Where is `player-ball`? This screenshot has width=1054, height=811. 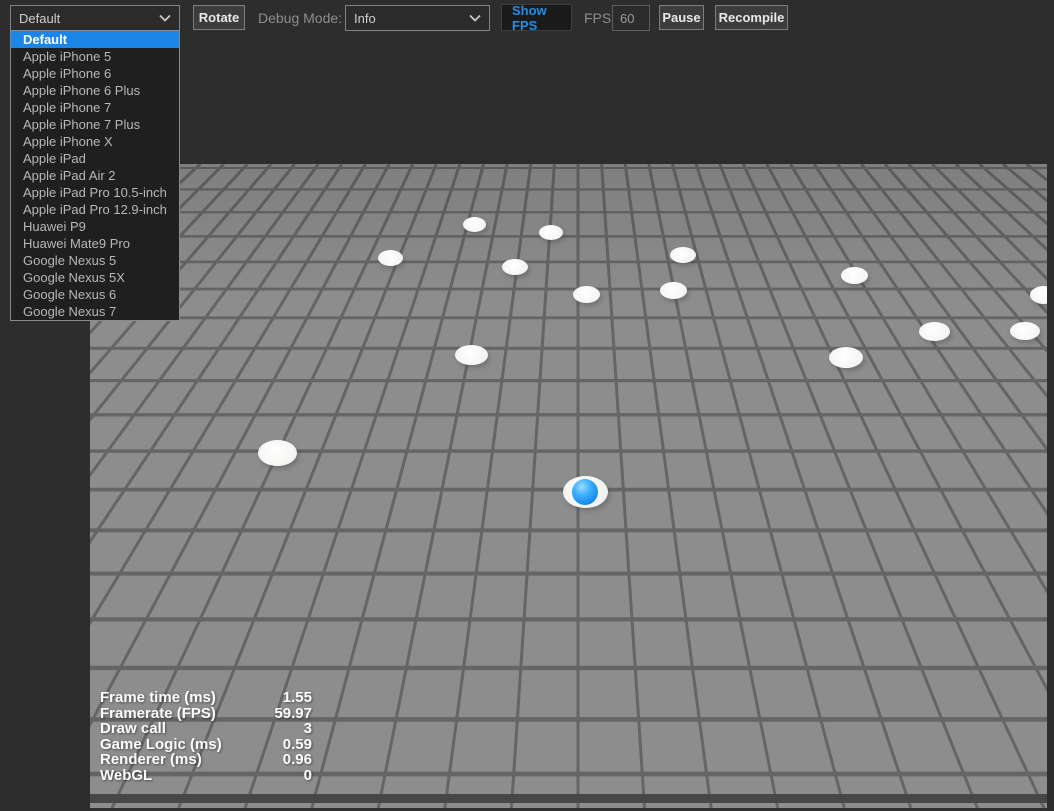
player-ball is located at coordinates (585, 492).